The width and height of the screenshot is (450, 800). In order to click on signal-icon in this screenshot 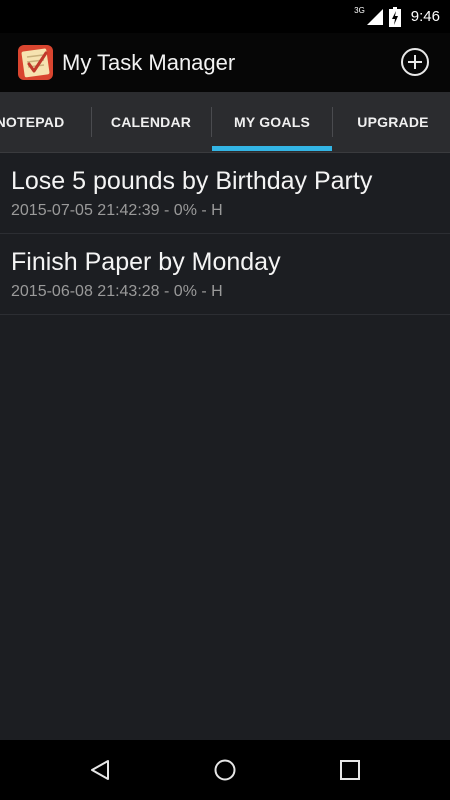, I will do `click(374, 16)`.